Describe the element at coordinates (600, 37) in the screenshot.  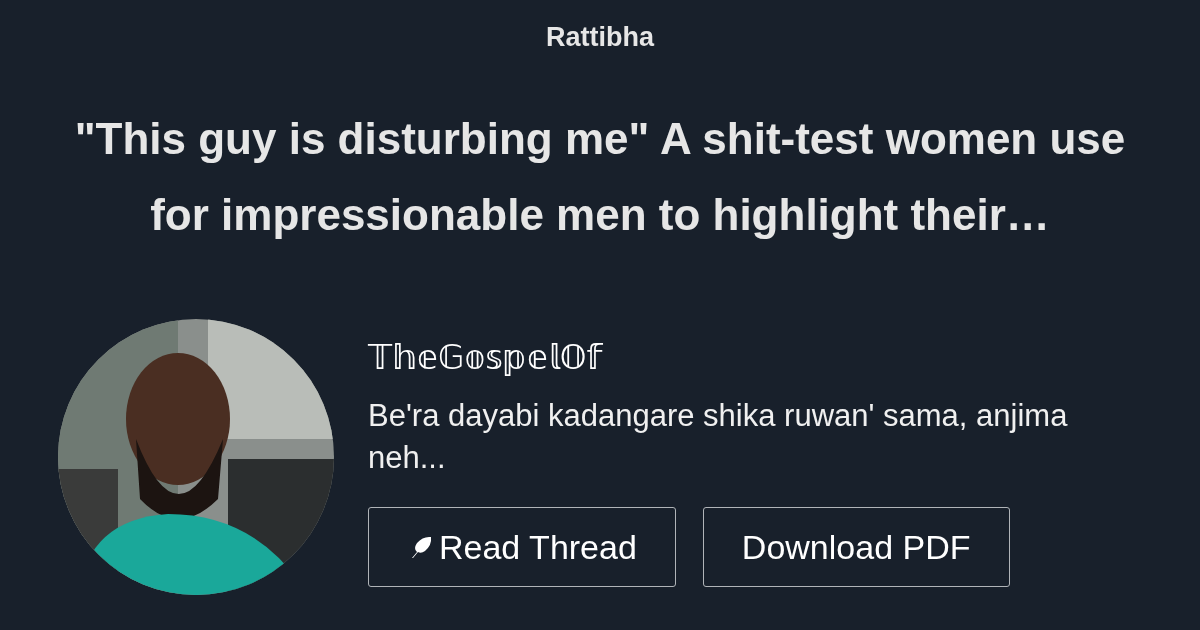
I see `site-name: Rattibha` at that location.